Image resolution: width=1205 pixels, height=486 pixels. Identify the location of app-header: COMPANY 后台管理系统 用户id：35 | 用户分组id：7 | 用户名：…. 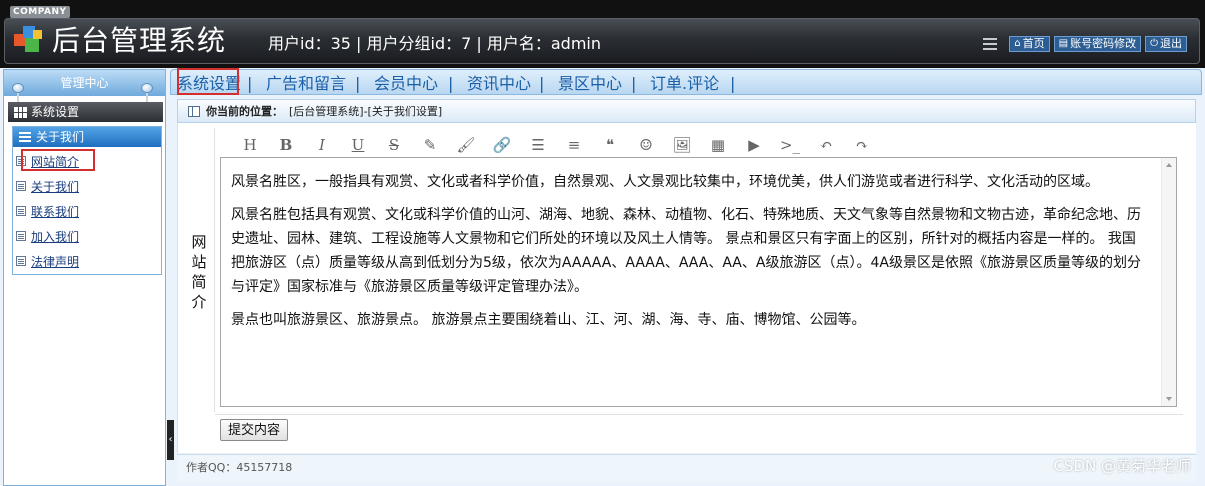
(602, 34).